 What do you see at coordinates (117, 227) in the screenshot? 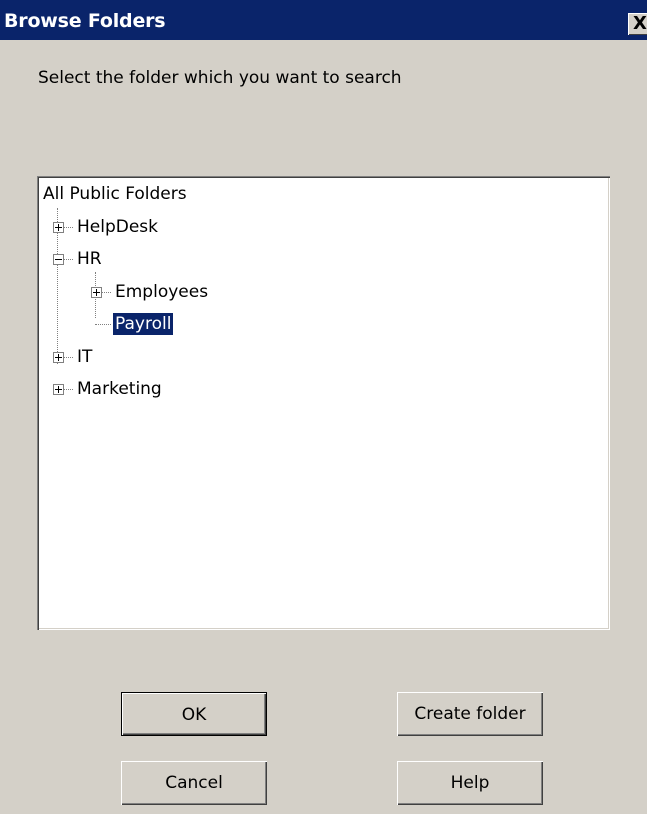
I see `tree-item-helpdesk: HelpDesk` at bounding box center [117, 227].